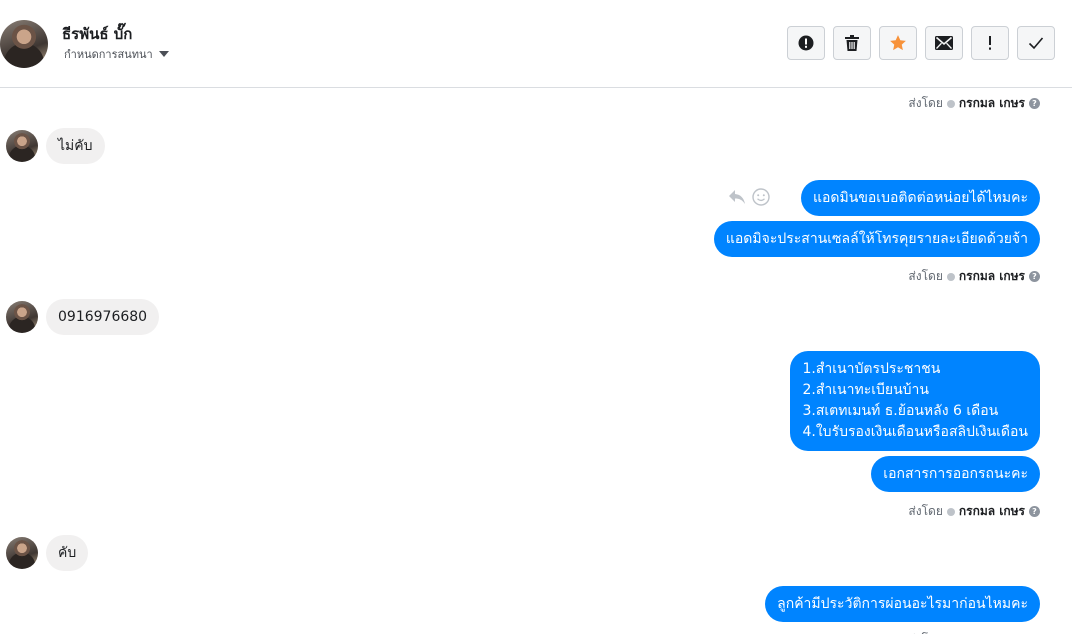 The width and height of the screenshot is (1072, 634). Describe the element at coordinates (920, 198) in the screenshot. I see `outgoing-message-bubble: แอดมินขอเบอติดต่อหน่อยได้ไหมคะ` at that location.